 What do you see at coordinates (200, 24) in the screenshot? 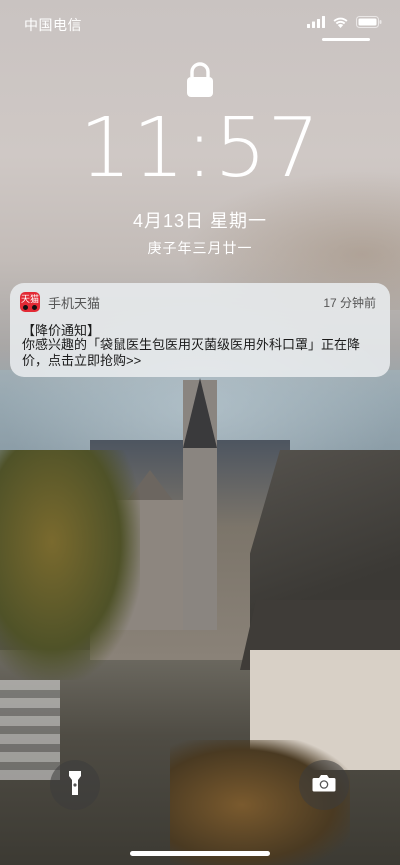
I see `status-bar: 中国电信` at bounding box center [200, 24].